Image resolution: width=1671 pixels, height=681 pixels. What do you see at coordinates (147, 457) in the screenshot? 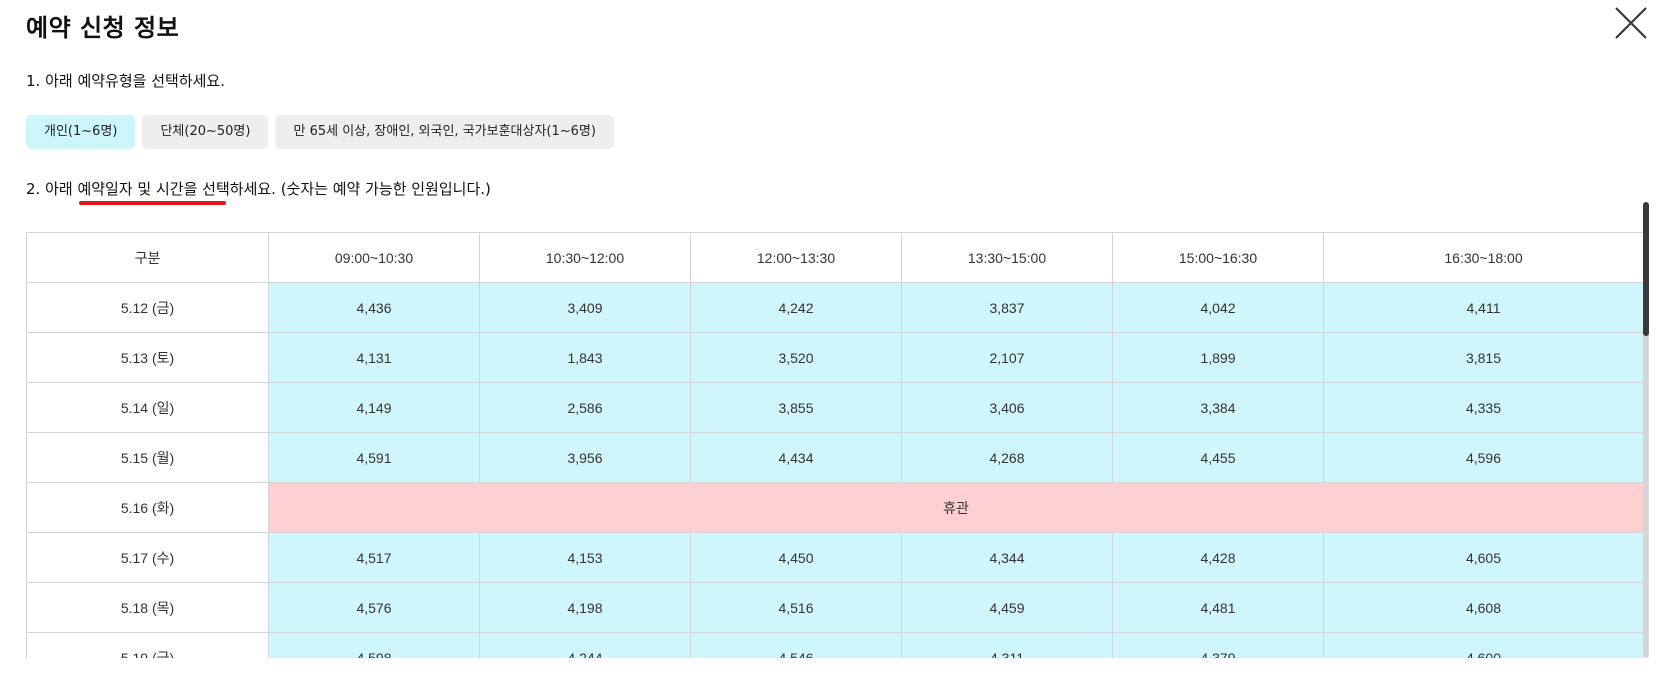
I see `row-date: 5.15 (월)` at bounding box center [147, 457].